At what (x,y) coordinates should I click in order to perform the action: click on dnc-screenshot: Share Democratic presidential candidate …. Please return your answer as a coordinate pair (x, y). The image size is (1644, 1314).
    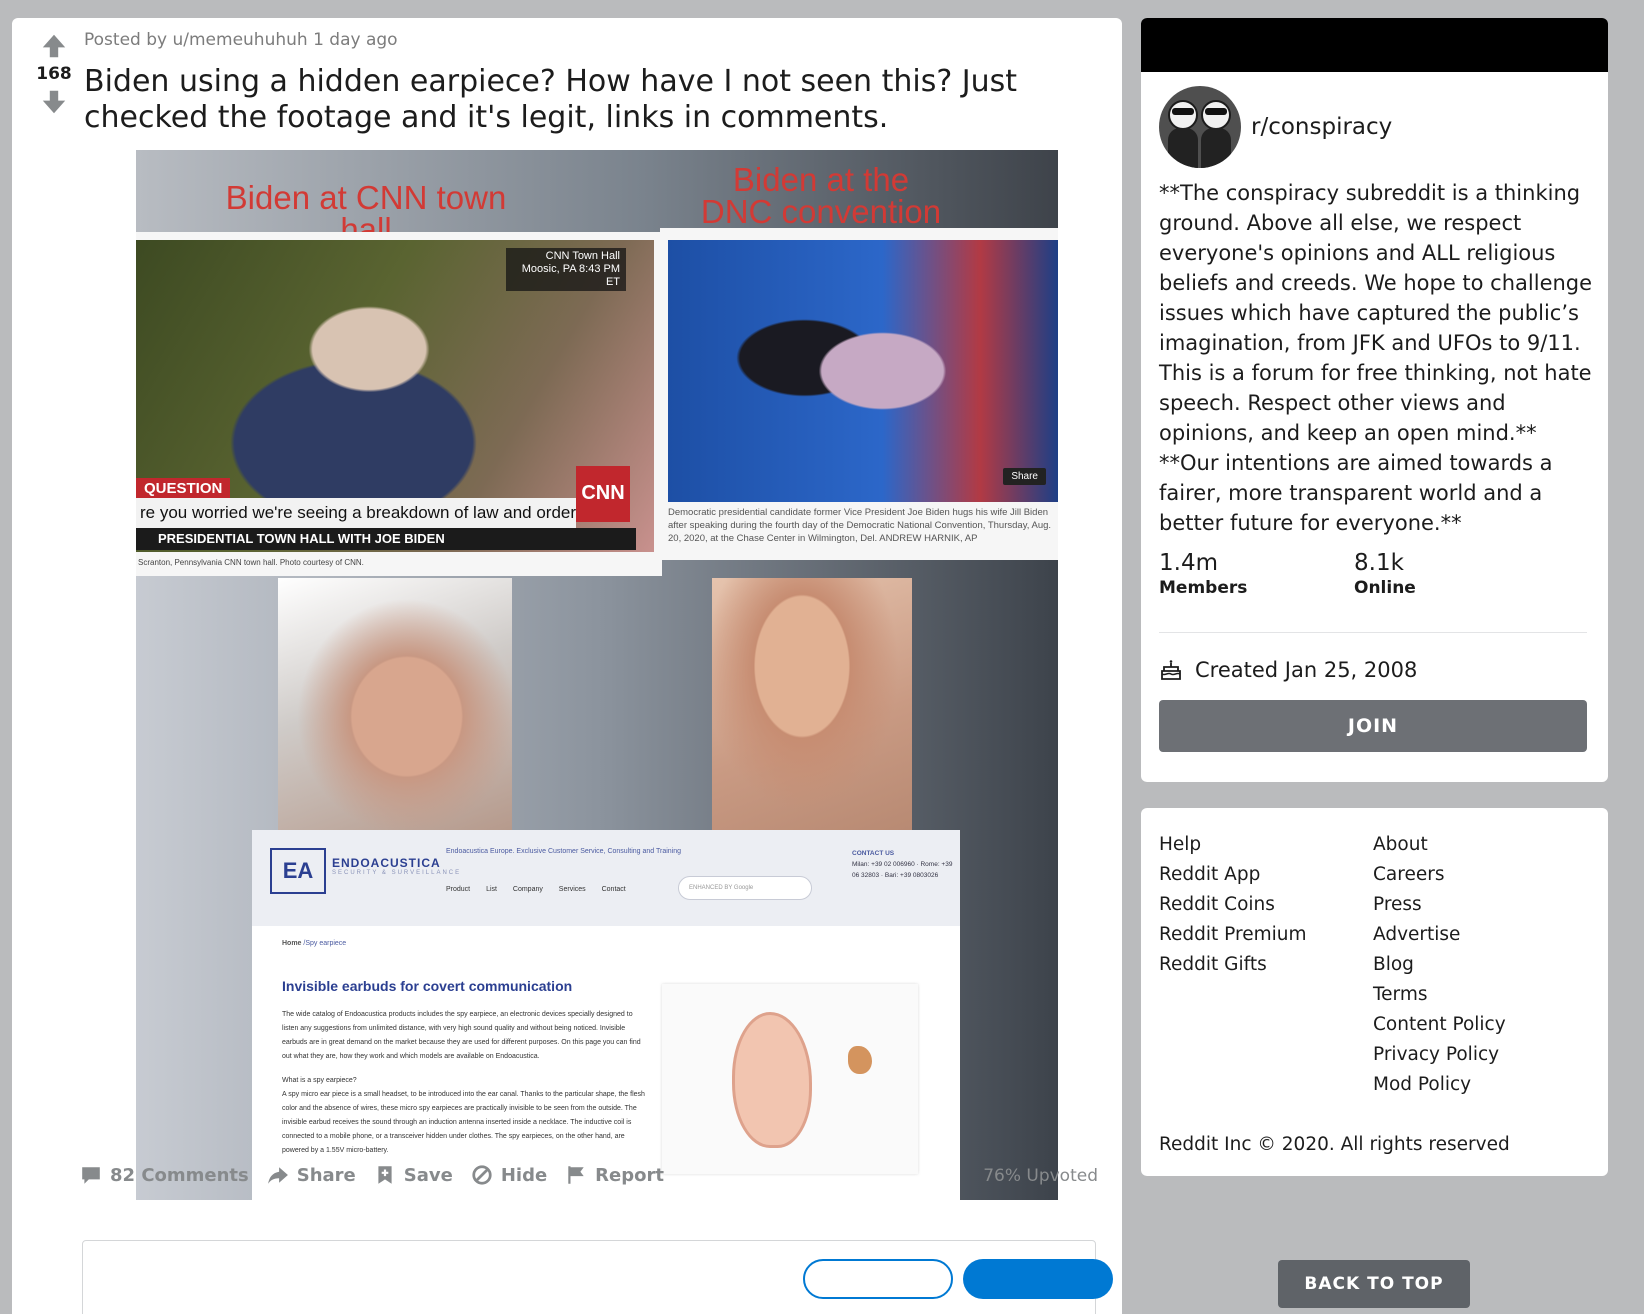
    Looking at the image, I should click on (859, 394).